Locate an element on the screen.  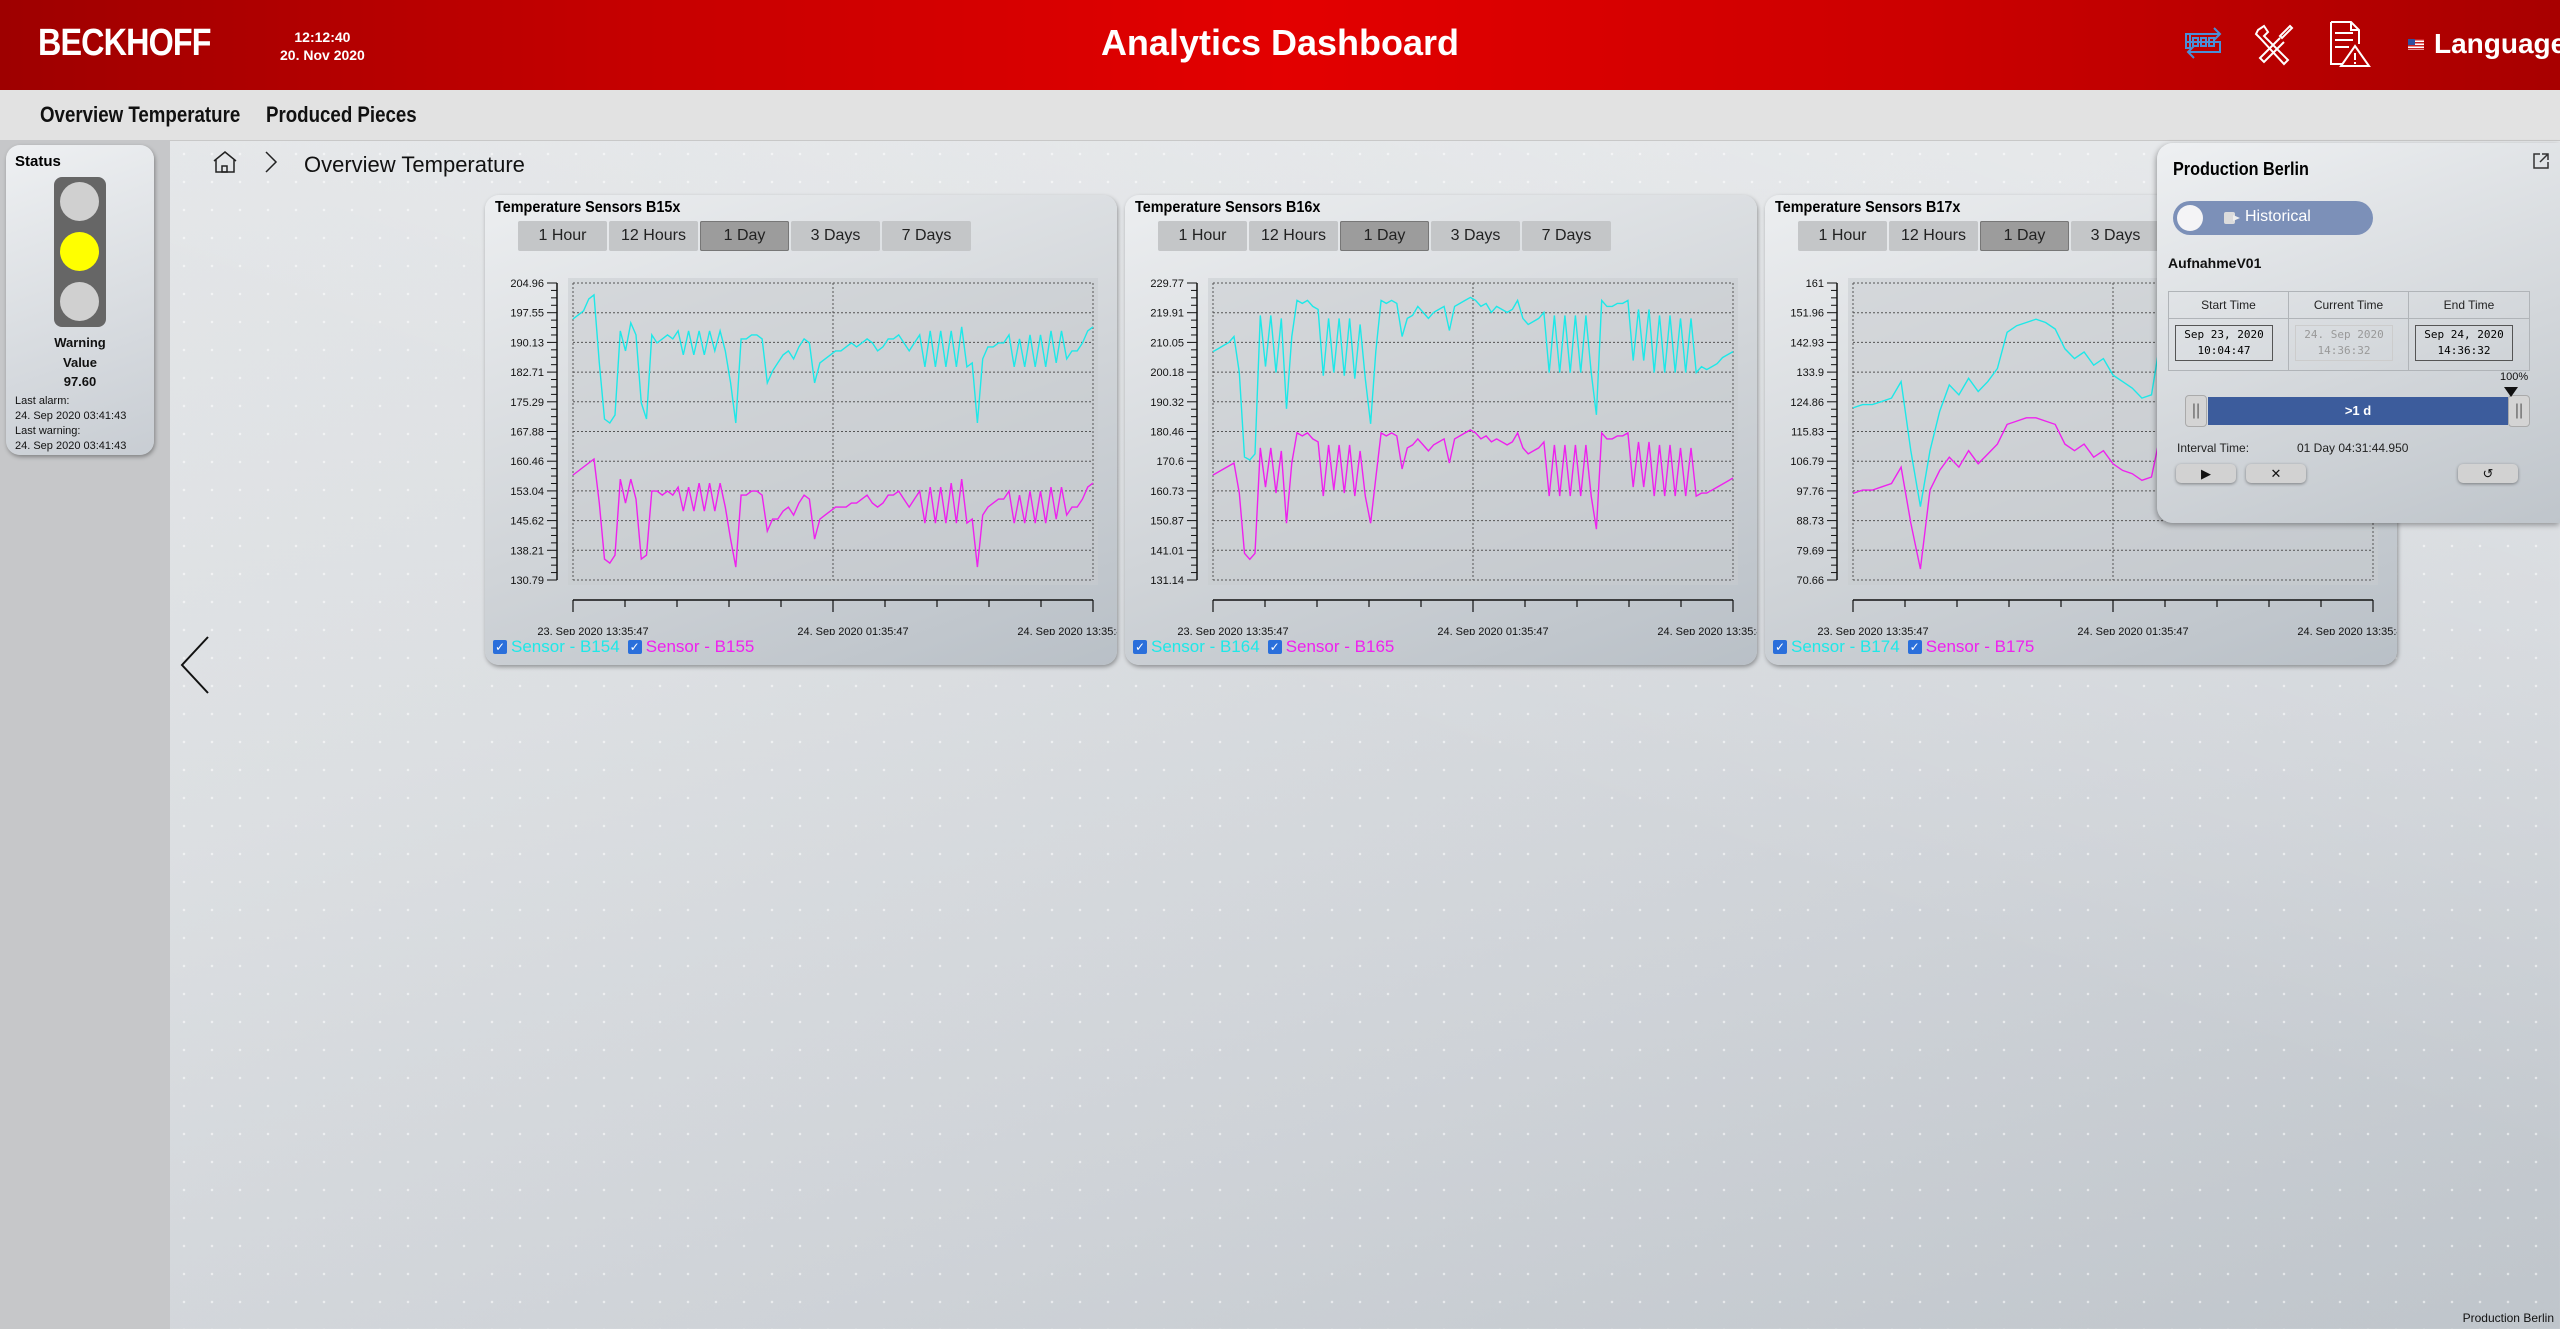
start-time-input: Sep 23, 2020 10:04:47 is located at coordinates (2224, 343).